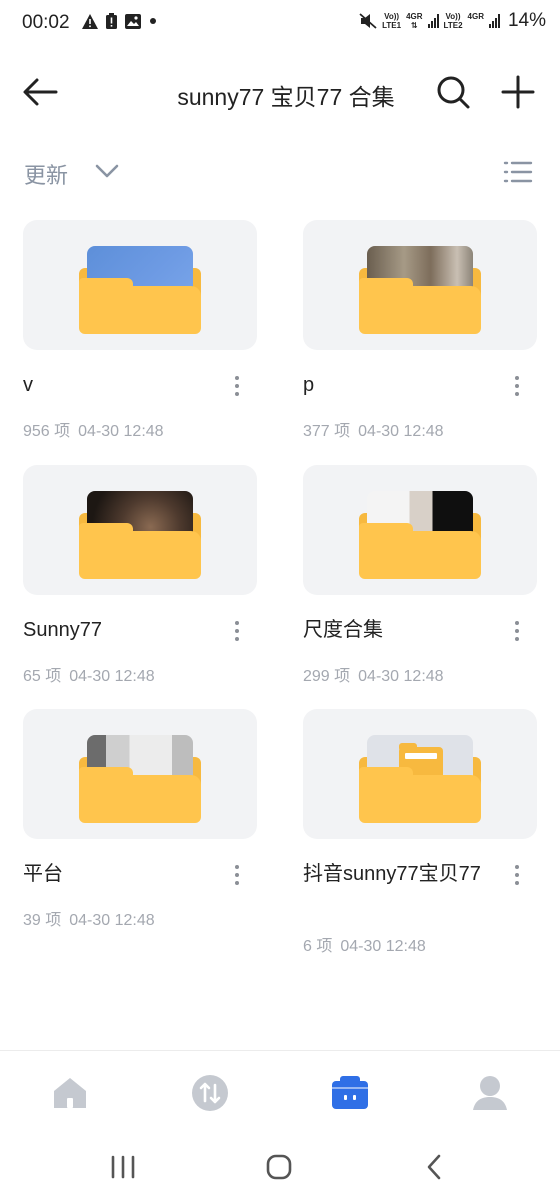 The height and width of the screenshot is (1200, 560). What do you see at coordinates (93, 431) in the screenshot?
I see `folder-meta: 956 项 04-30 12:48` at bounding box center [93, 431].